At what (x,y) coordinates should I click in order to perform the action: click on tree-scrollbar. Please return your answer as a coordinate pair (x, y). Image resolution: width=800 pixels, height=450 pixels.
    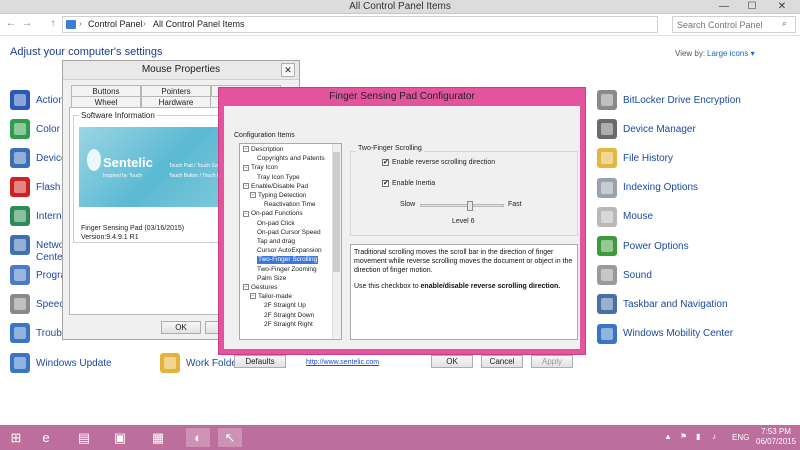
    Looking at the image, I should click on (336, 241).